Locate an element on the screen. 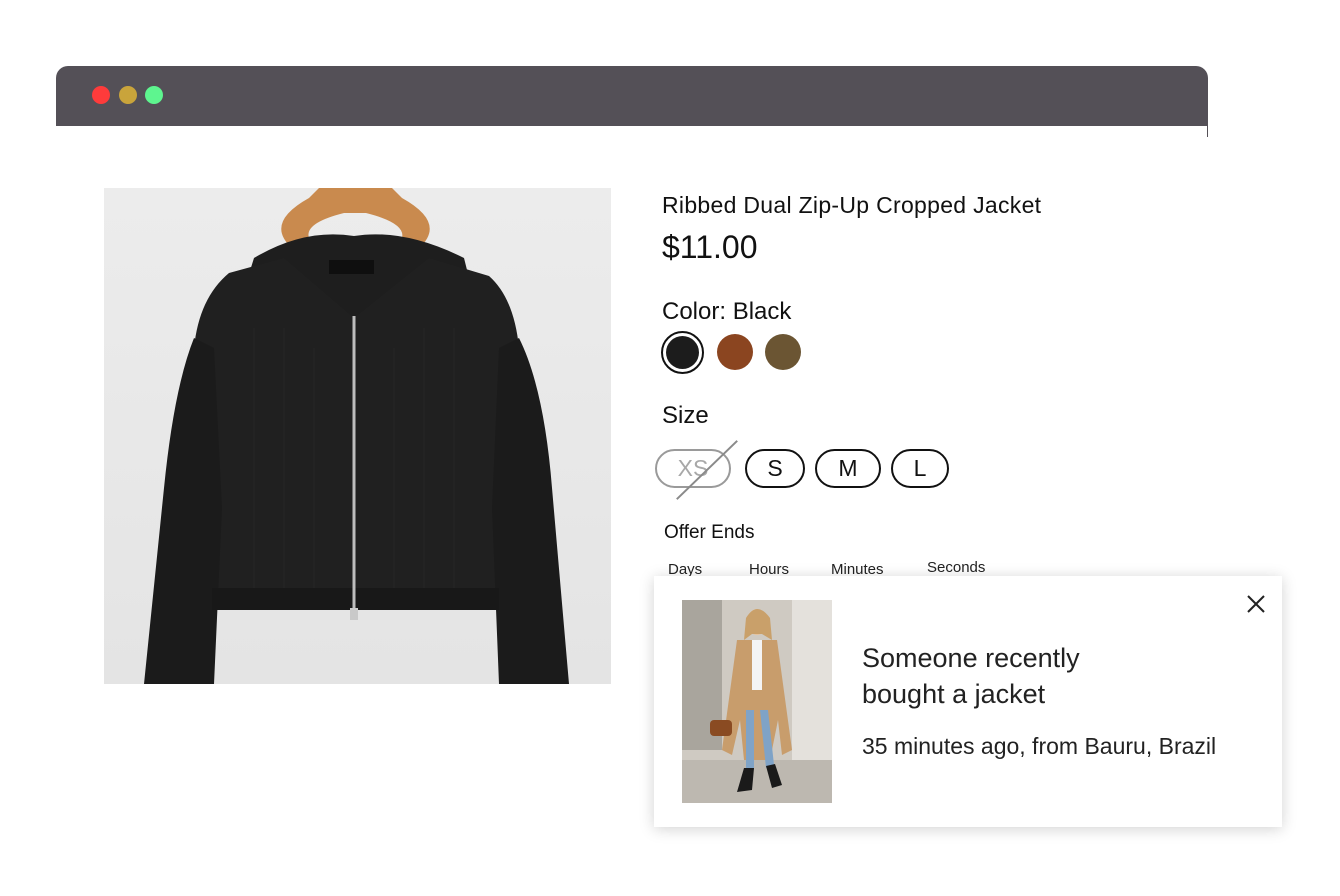  product-price: $11.00 is located at coordinates (710, 247).